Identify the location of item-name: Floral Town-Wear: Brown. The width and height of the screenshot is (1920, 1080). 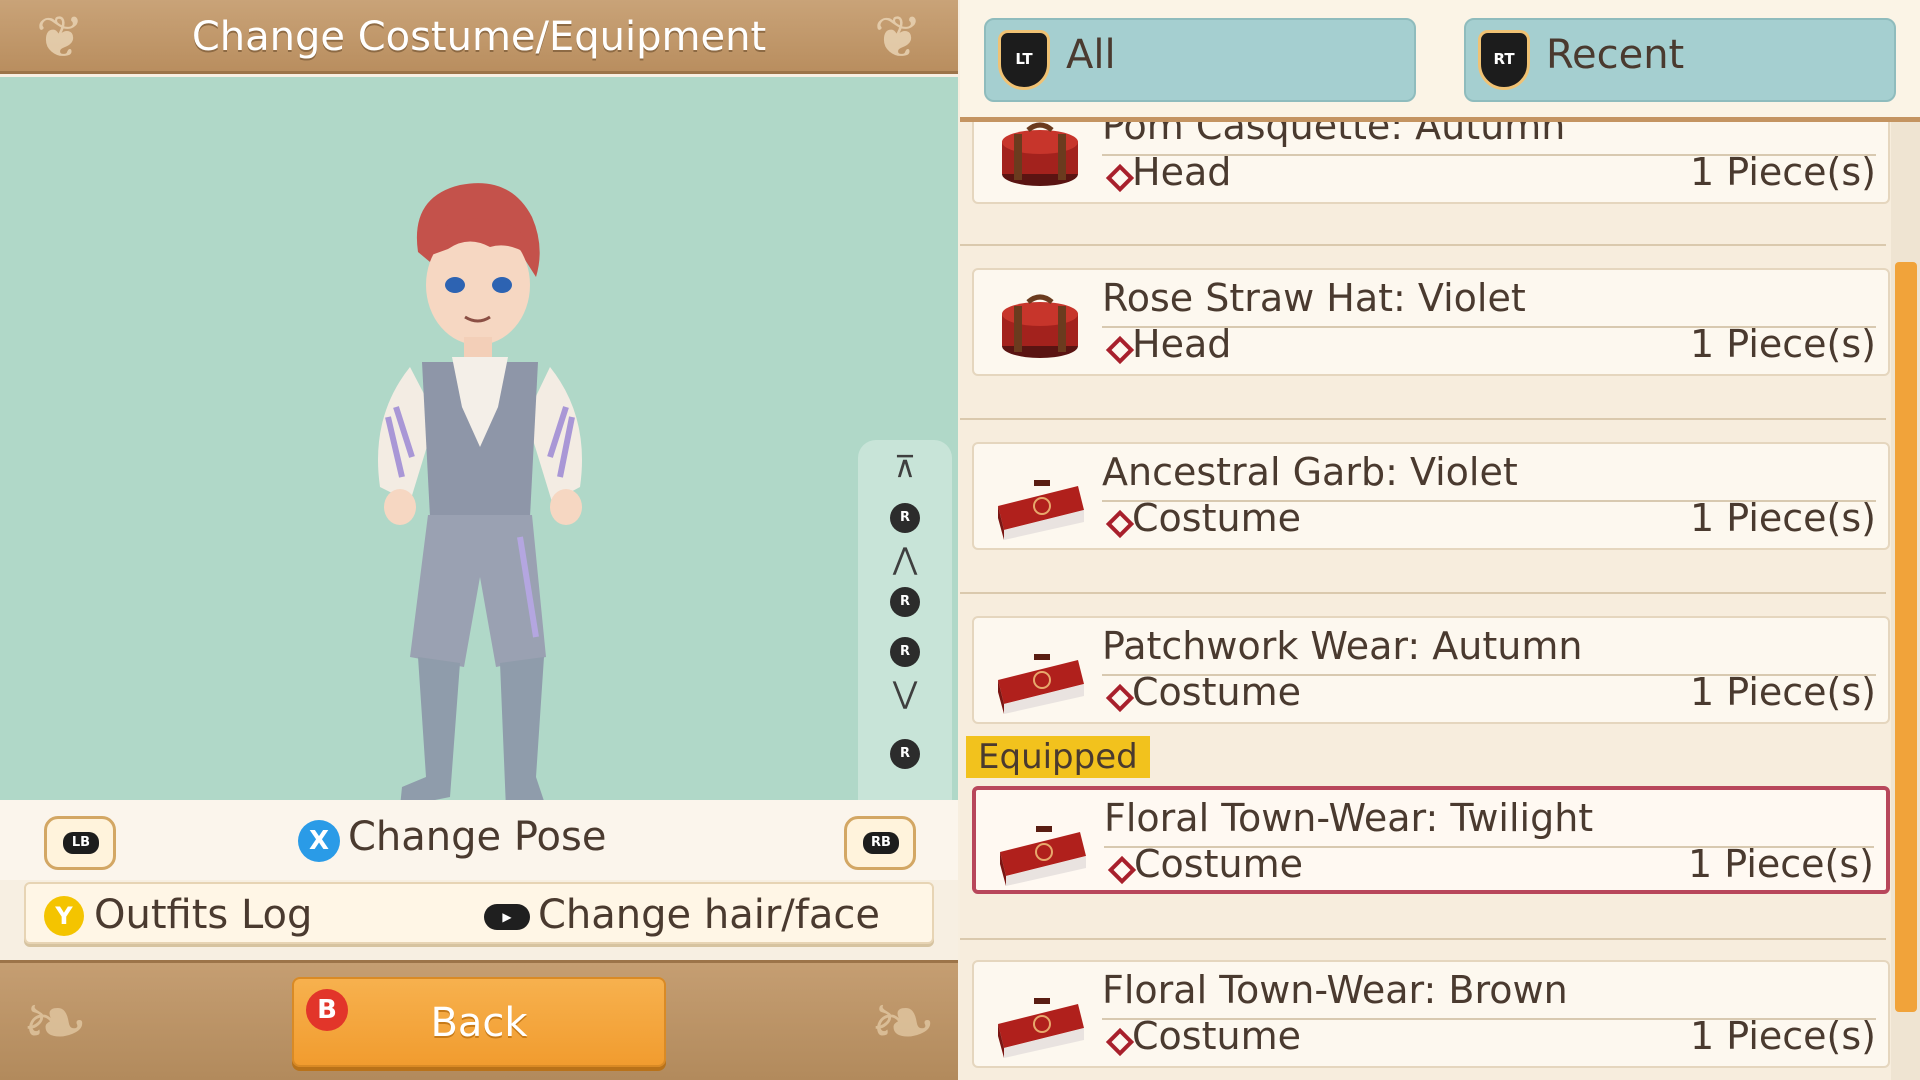
(1335, 990).